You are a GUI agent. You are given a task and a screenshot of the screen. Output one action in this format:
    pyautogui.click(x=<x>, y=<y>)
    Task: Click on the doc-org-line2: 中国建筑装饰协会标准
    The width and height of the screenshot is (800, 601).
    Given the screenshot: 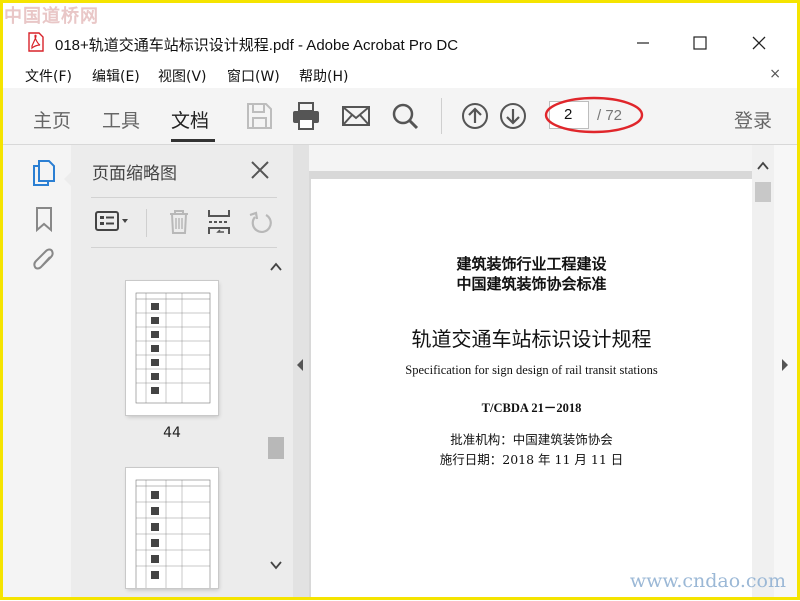 What is the action you would take?
    pyautogui.click(x=531, y=284)
    